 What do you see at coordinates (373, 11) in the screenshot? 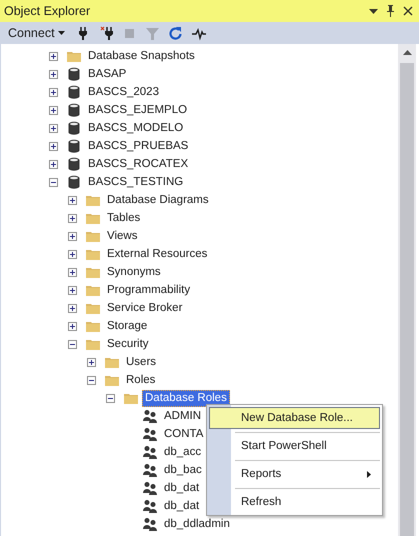
I see `dropdown-icon` at bounding box center [373, 11].